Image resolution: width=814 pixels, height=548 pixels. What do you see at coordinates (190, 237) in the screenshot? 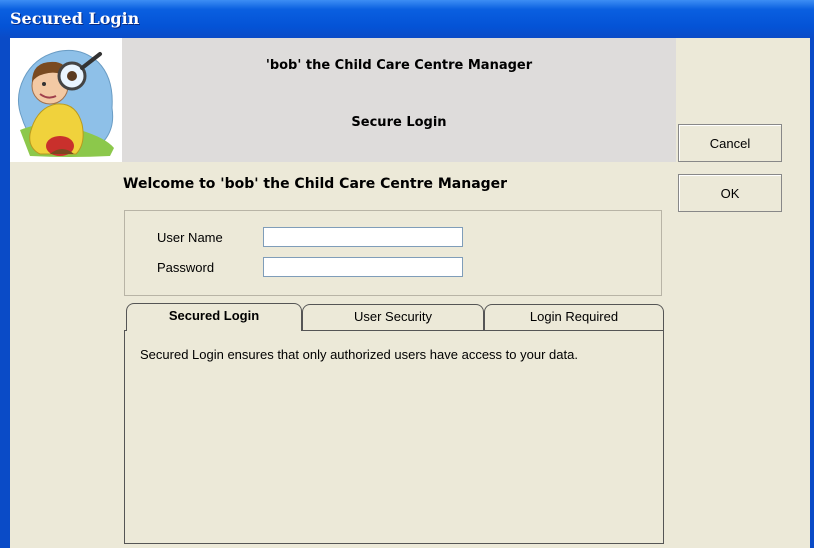
I see `username-label: User Name` at bounding box center [190, 237].